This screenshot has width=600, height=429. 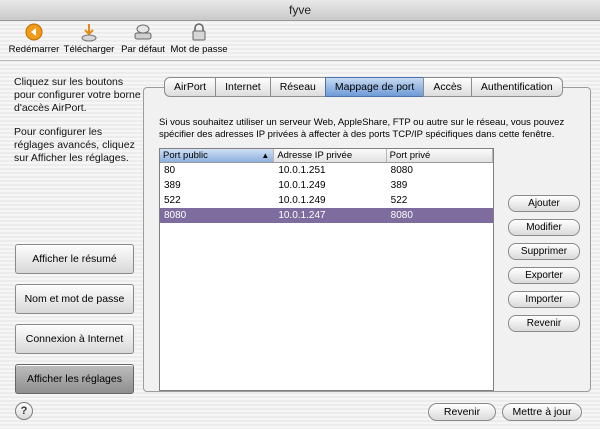 What do you see at coordinates (330, 155) in the screenshot?
I see `column-header-private-ip: Adresse IP privée` at bounding box center [330, 155].